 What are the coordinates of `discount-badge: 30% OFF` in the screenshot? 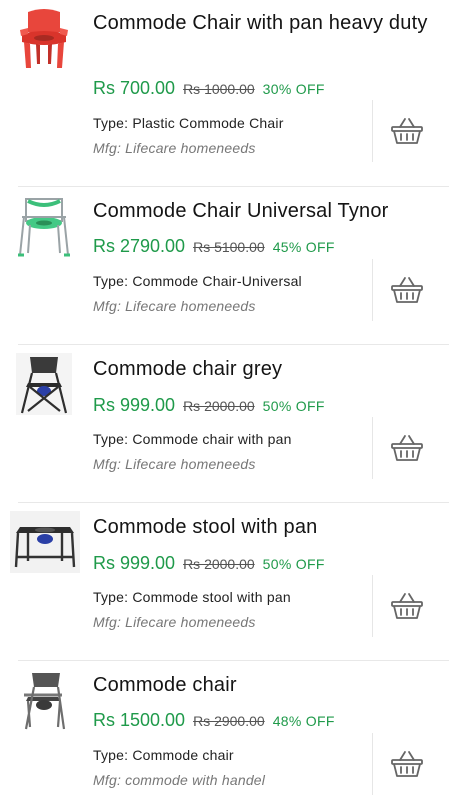 It's located at (293, 89).